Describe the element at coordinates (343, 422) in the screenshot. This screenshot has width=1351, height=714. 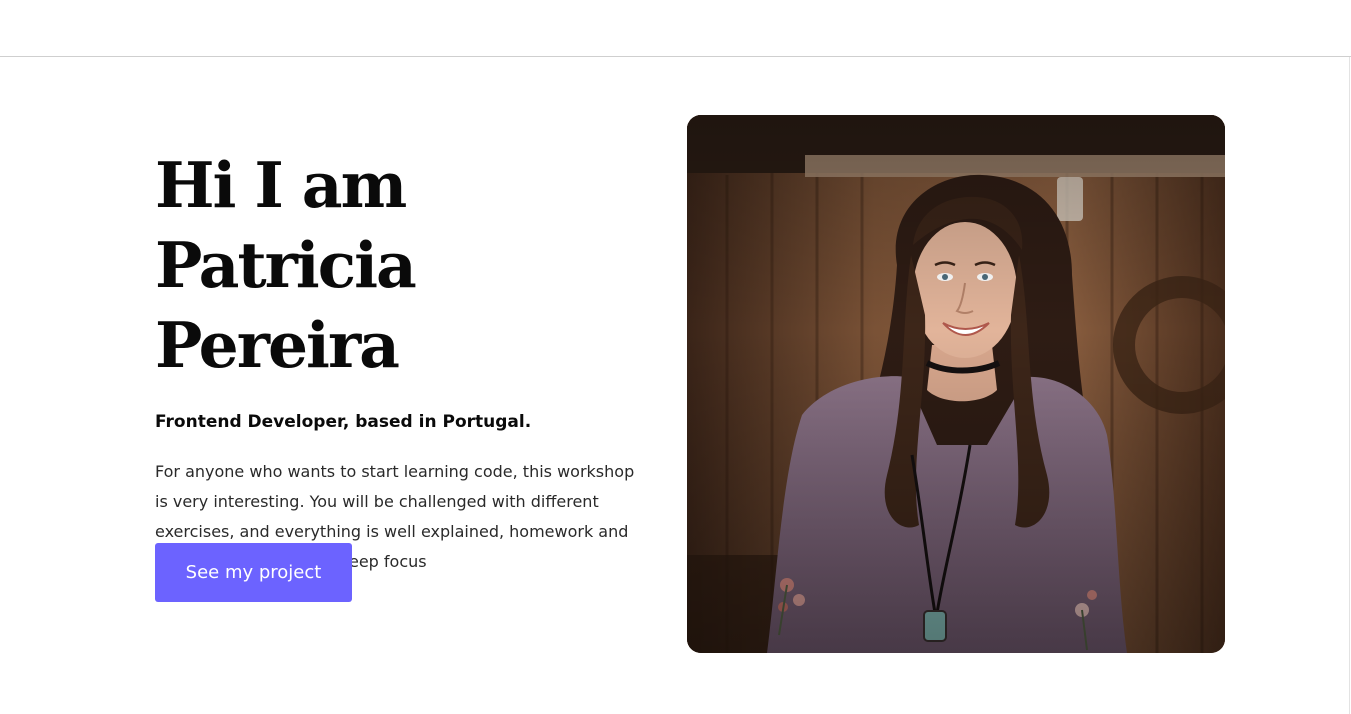
I see `hero-subtitle: Frontend Developer, based in Portugal.` at that location.